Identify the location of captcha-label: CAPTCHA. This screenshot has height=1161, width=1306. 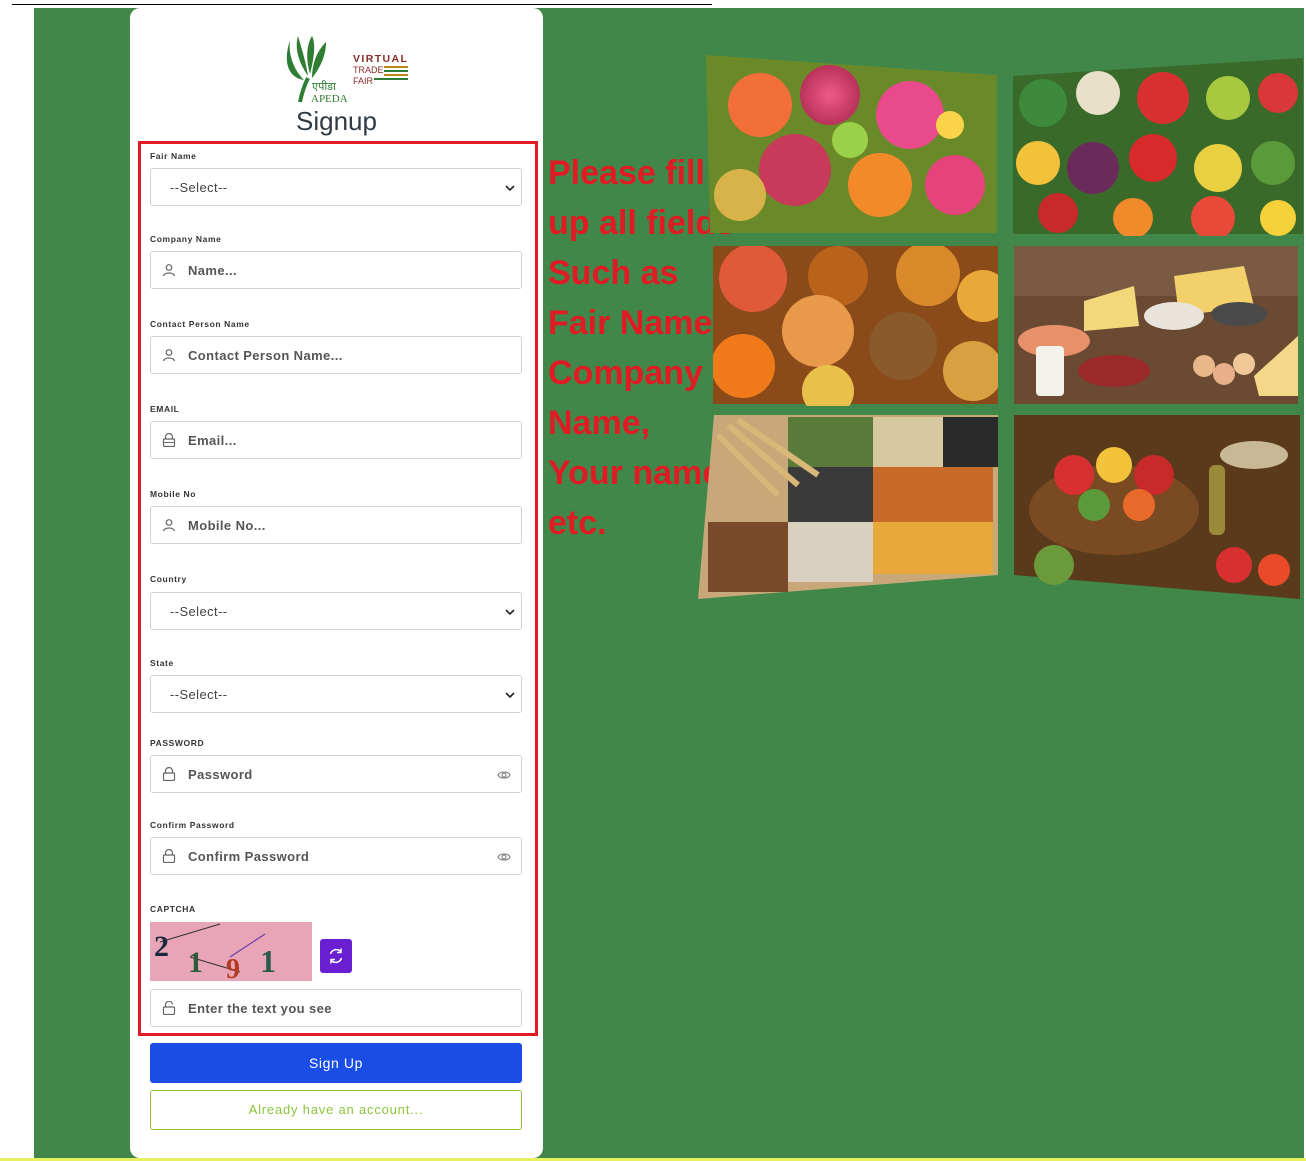
(173, 909).